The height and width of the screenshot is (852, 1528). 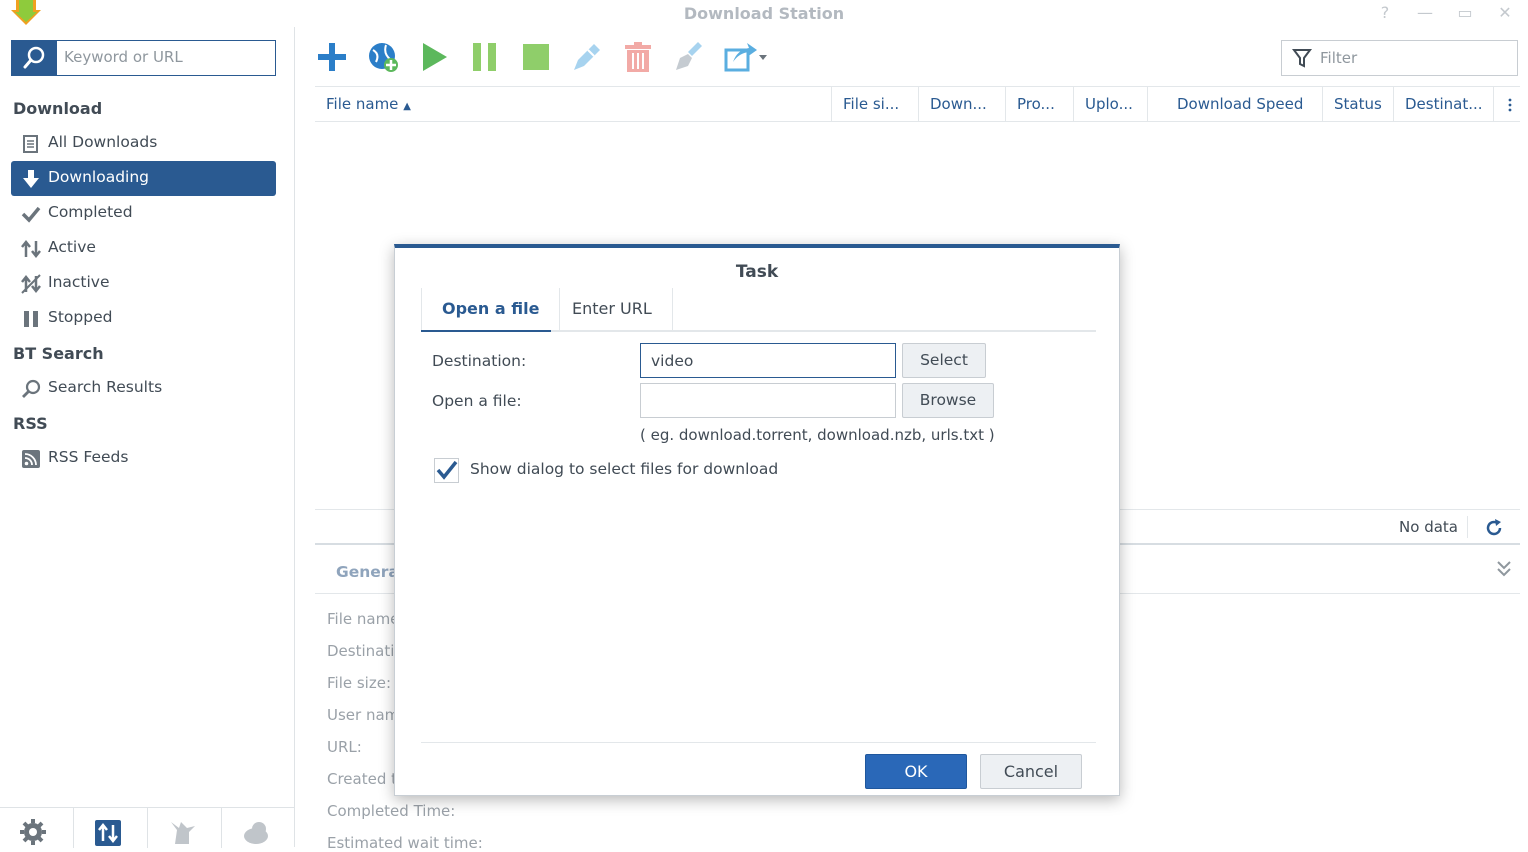 What do you see at coordinates (367, 572) in the screenshot?
I see `tab-general: Genera` at bounding box center [367, 572].